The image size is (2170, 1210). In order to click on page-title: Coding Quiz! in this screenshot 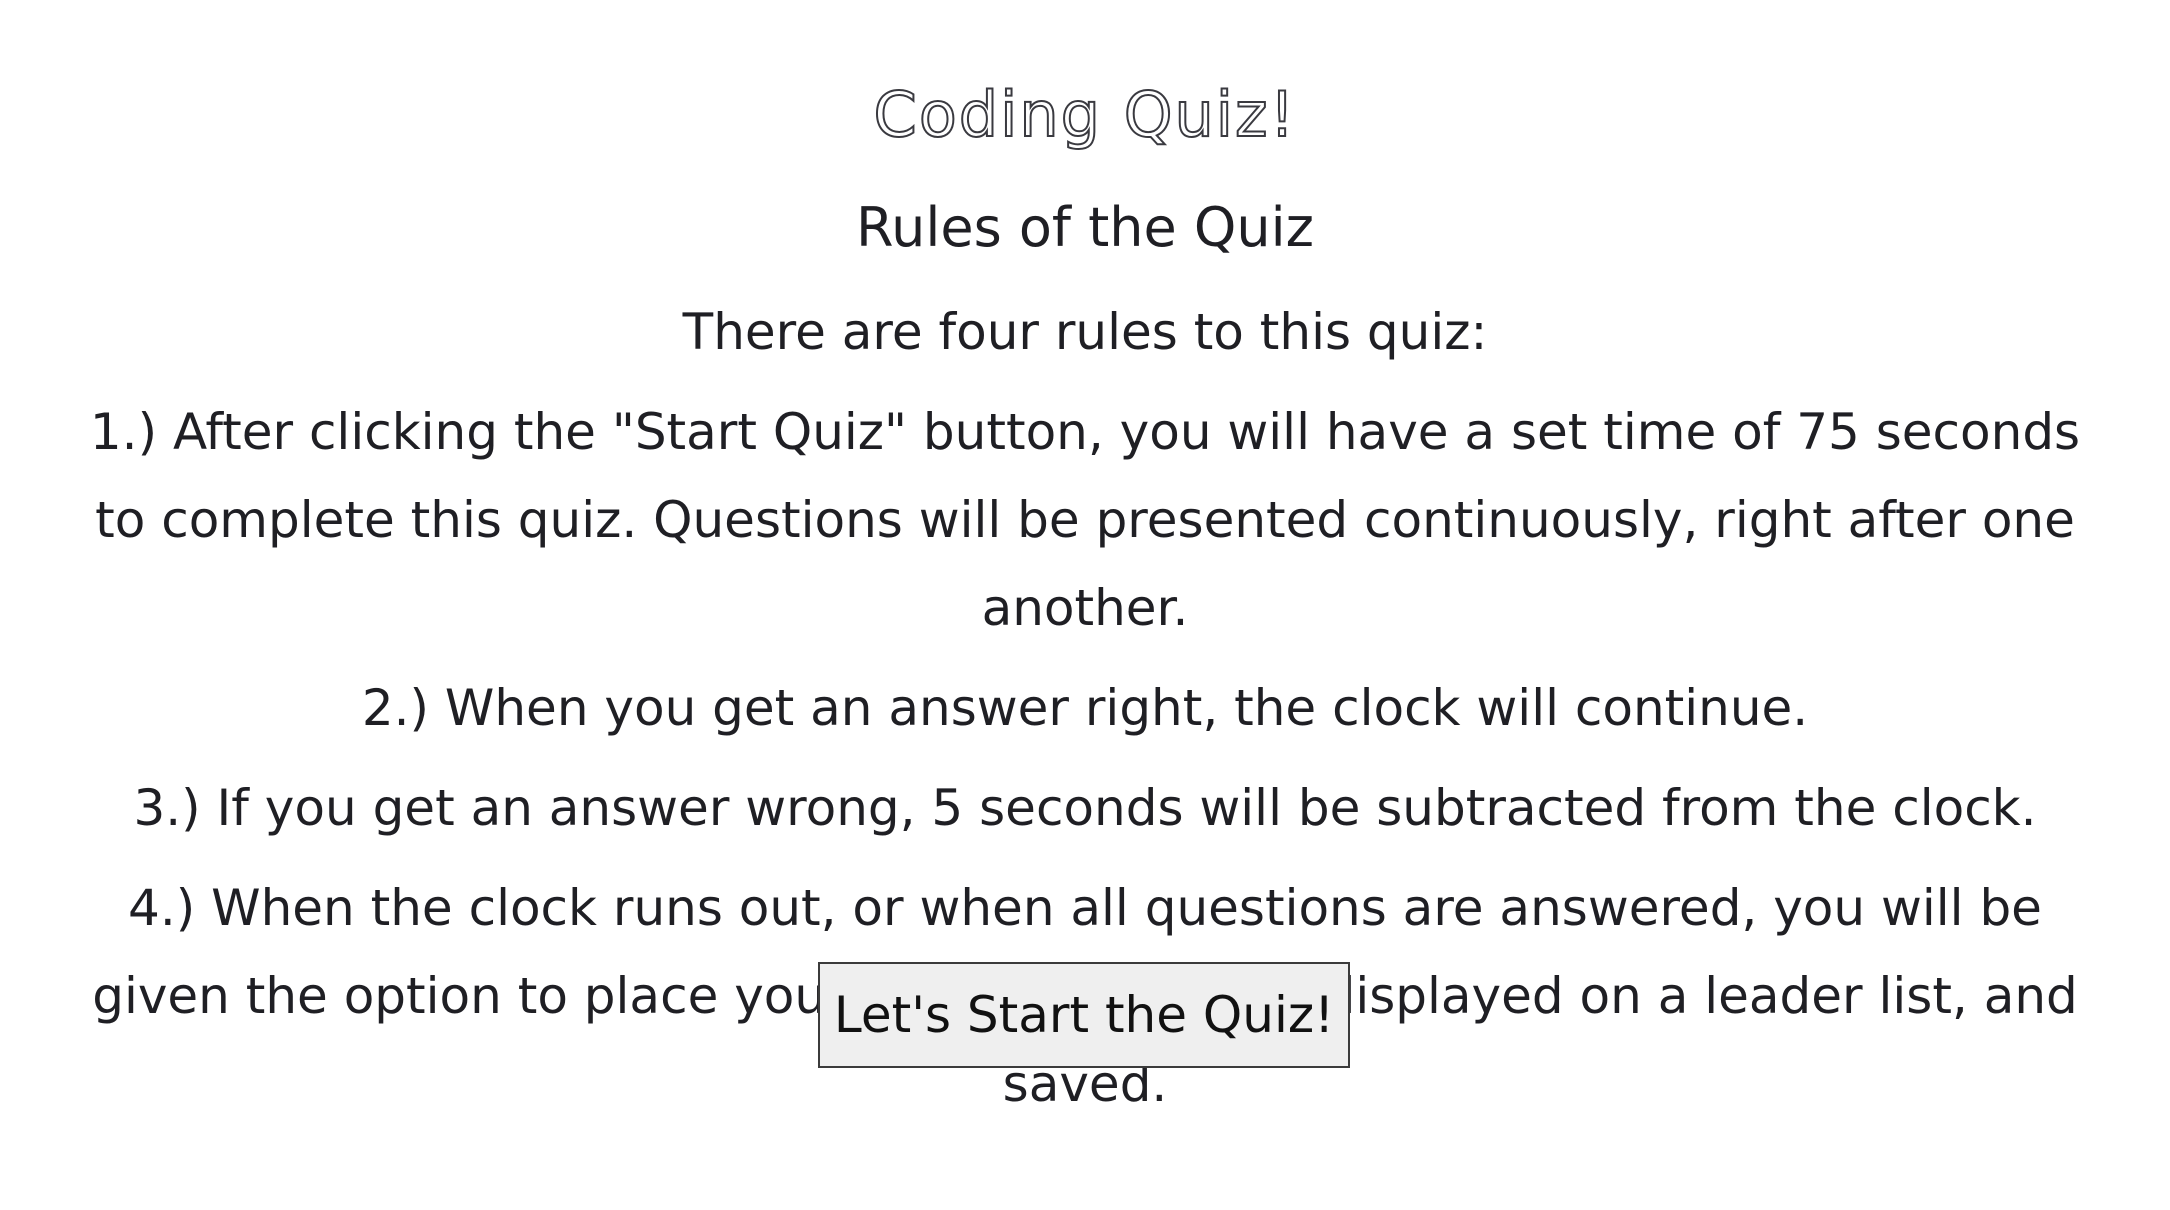, I will do `click(1085, 114)`.